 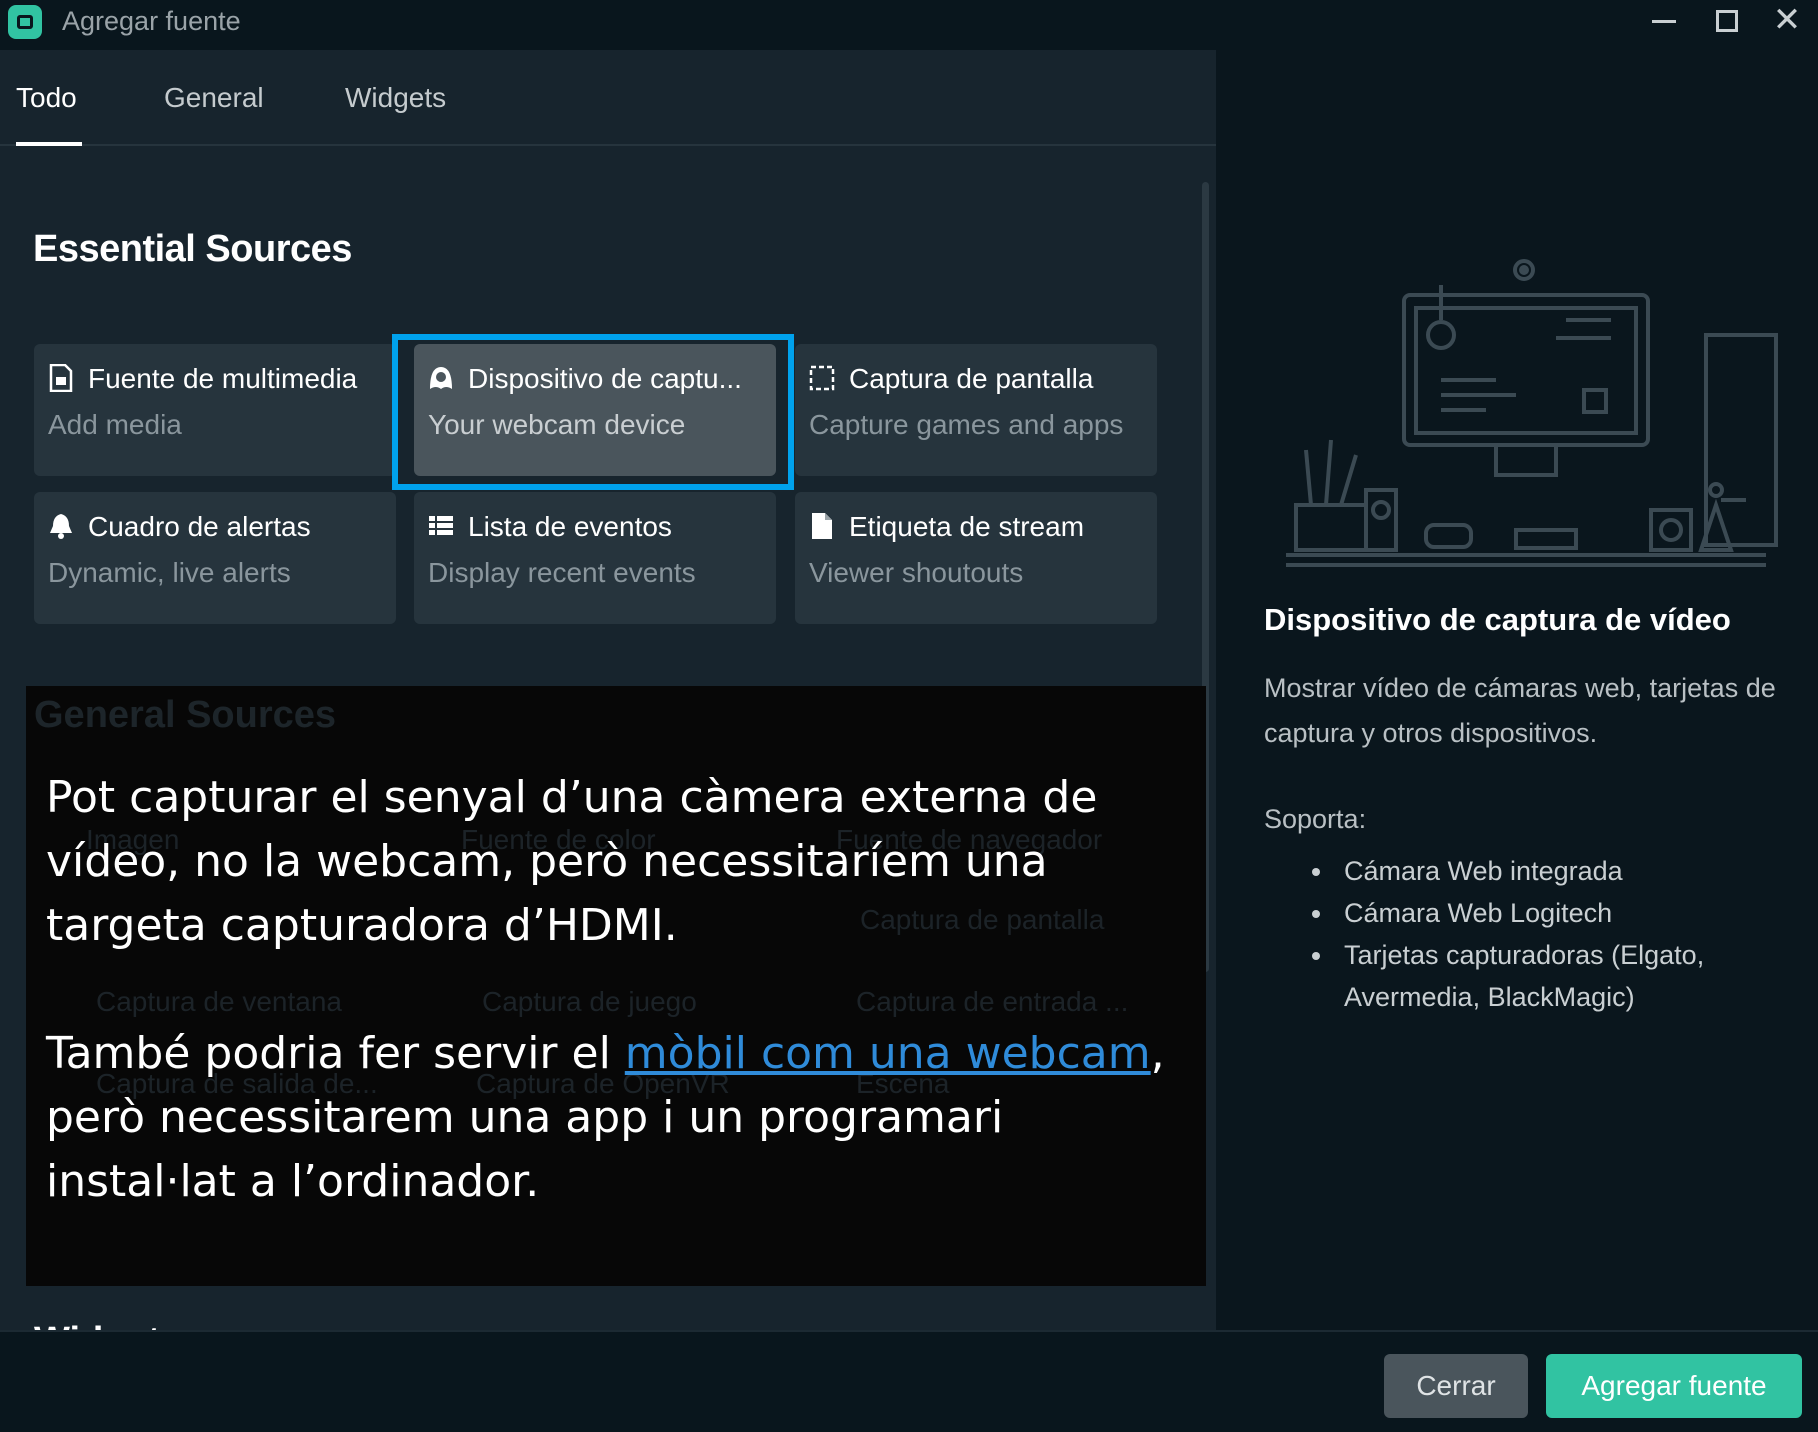 What do you see at coordinates (822, 526) in the screenshot?
I see `document-icon` at bounding box center [822, 526].